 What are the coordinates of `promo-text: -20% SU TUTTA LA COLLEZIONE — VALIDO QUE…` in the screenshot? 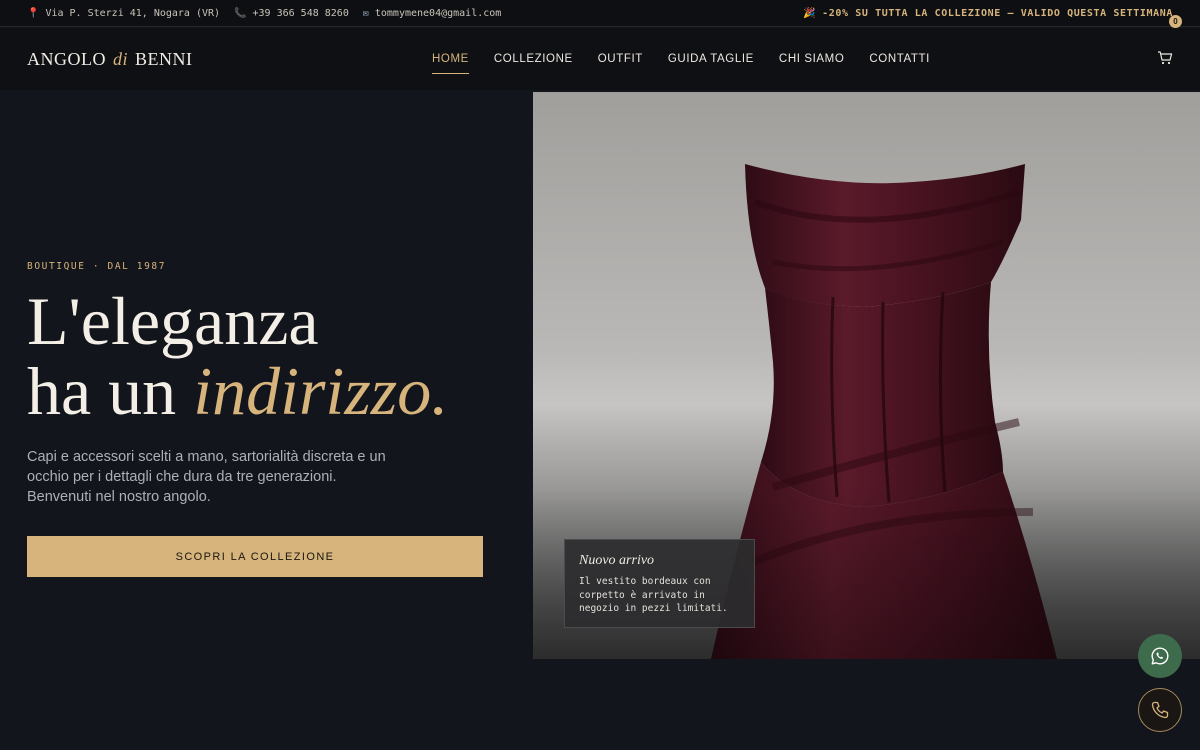 It's located at (997, 13).